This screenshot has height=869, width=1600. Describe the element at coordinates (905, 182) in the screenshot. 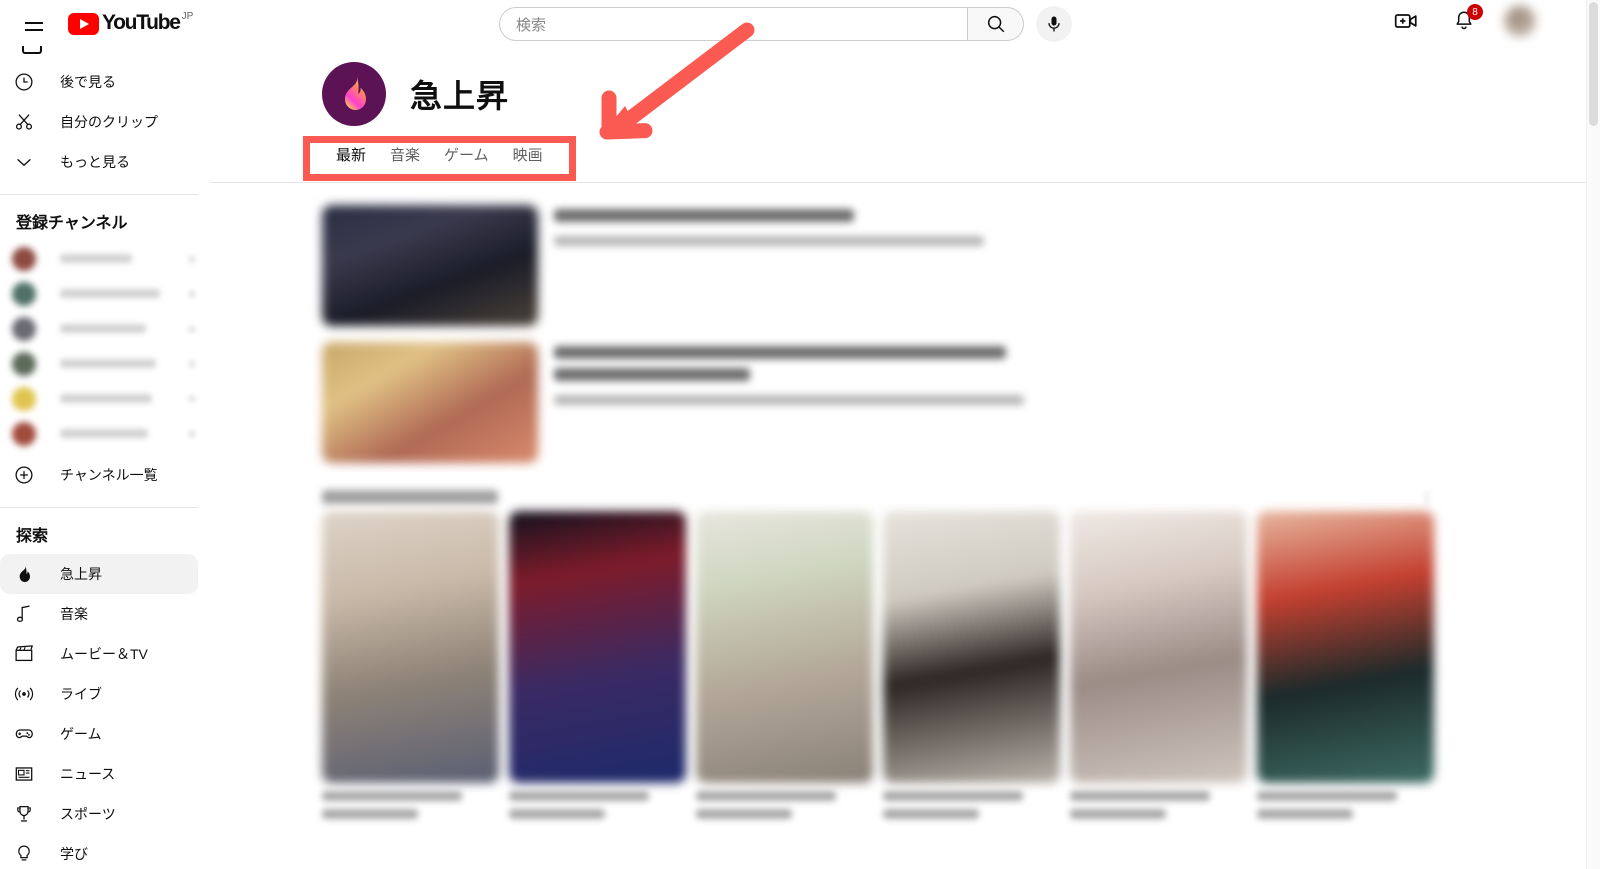

I see `tab-bar-divider` at that location.